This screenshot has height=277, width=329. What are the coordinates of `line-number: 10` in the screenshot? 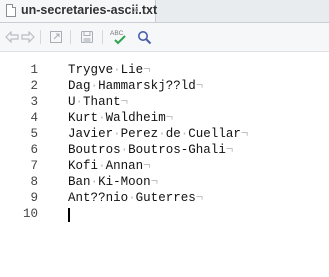 It's located at (30, 214).